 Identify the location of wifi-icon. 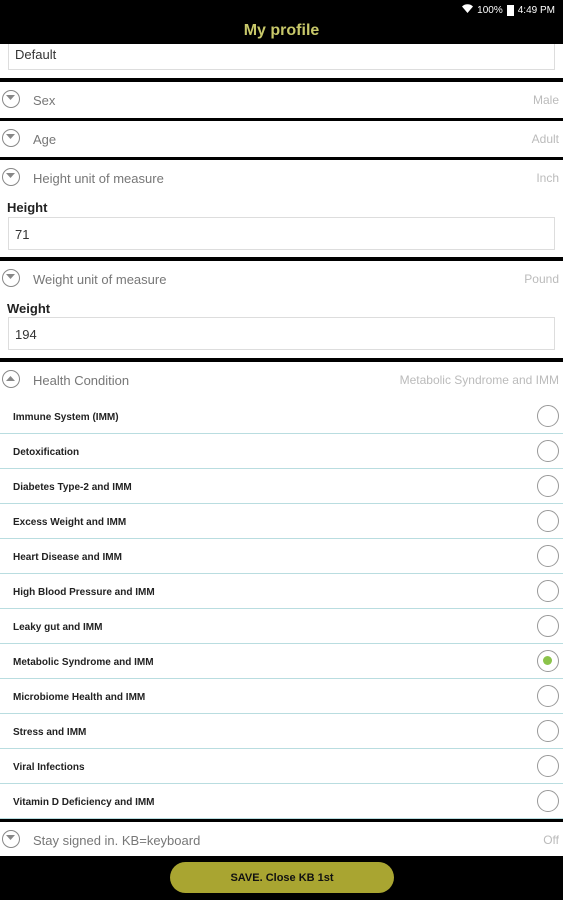
(468, 10).